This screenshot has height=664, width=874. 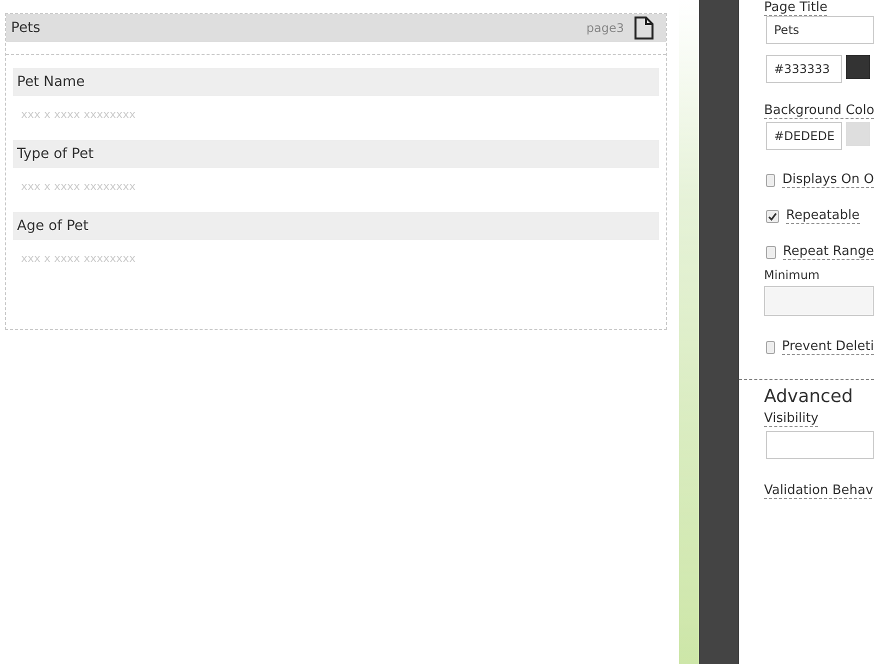 I want to click on field-label: Background Colo, so click(x=819, y=111).